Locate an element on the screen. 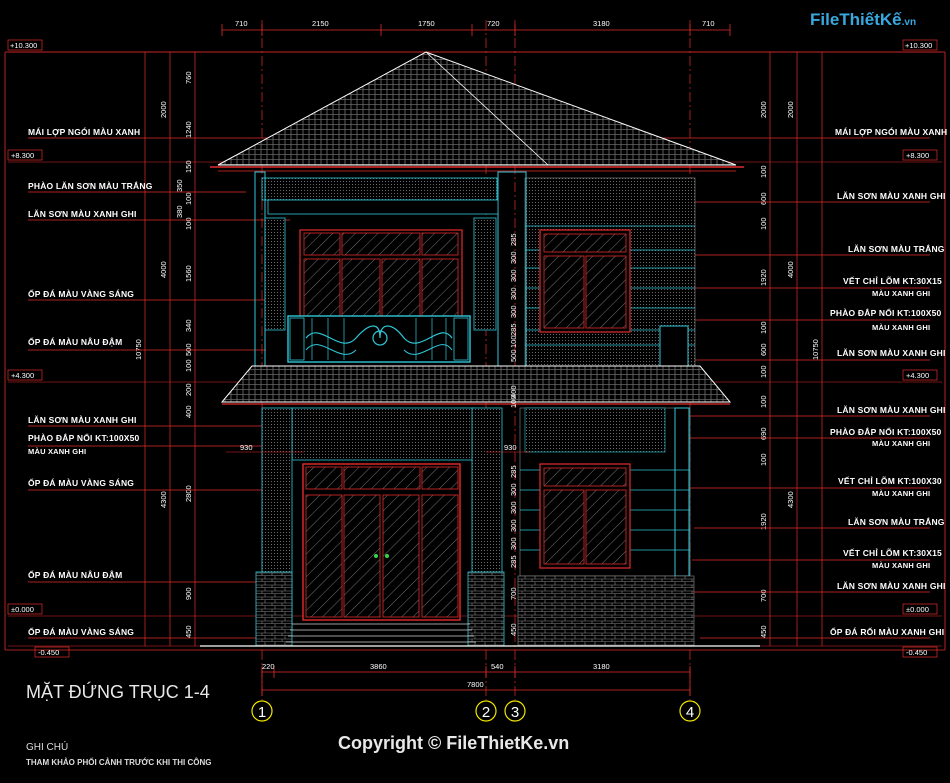  level-left-5: -0.450 is located at coordinates (48, 652).